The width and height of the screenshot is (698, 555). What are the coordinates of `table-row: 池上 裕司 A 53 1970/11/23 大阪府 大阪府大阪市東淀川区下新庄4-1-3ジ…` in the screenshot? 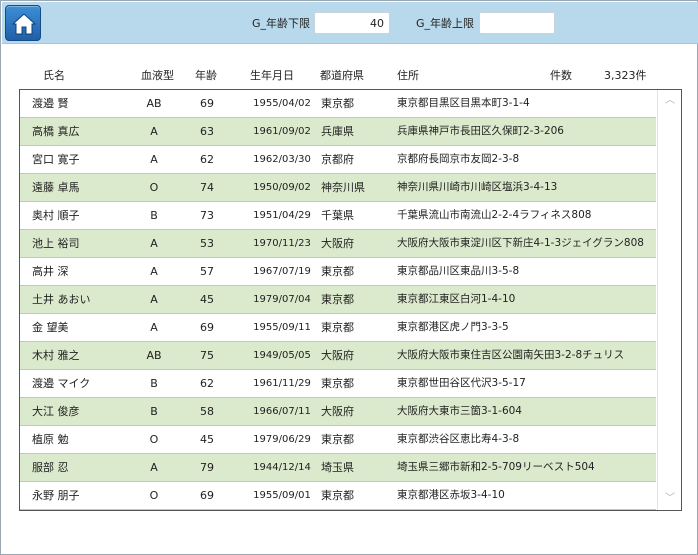 It's located at (338, 244).